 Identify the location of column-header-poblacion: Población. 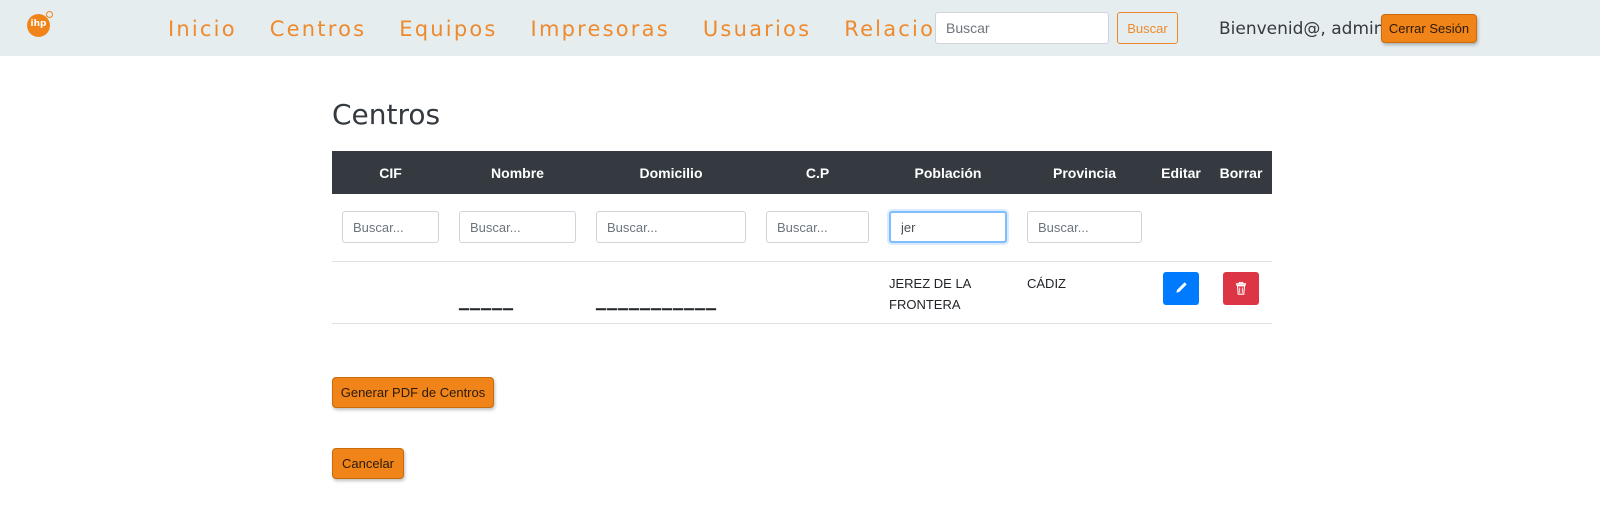
(948, 172).